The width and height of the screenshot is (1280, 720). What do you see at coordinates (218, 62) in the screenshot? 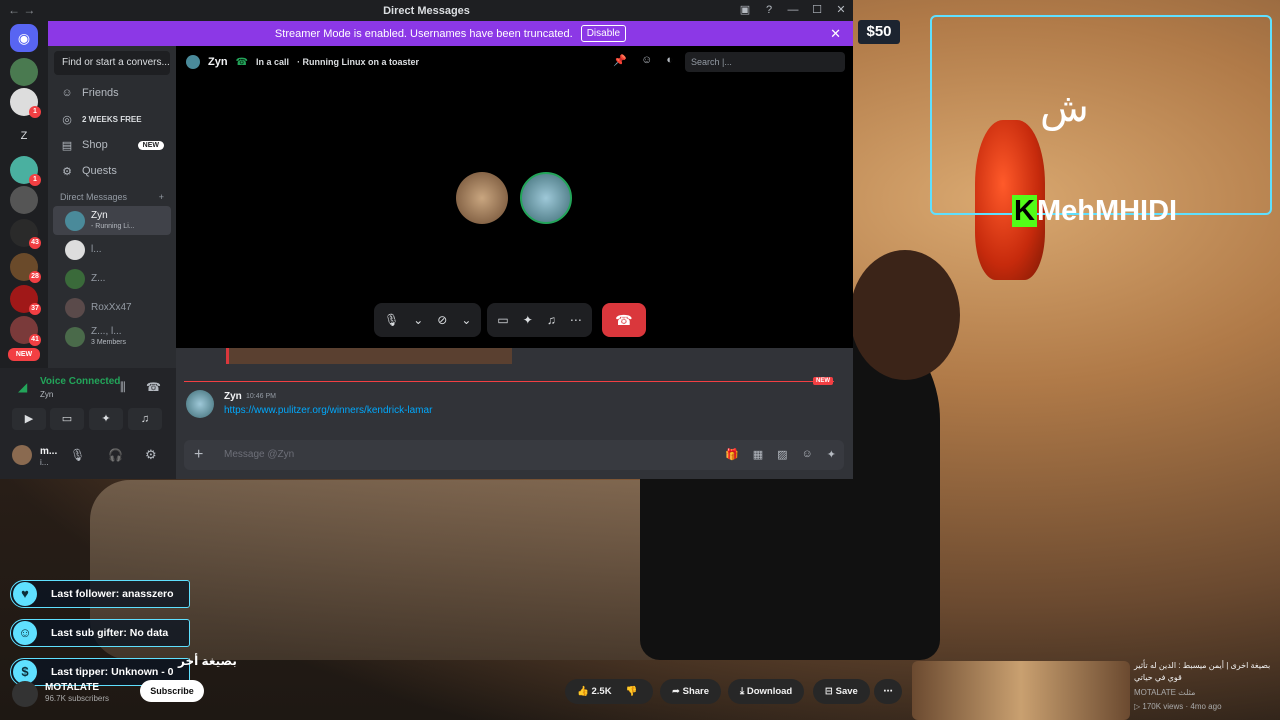
I see `call-user-name: Zyn` at bounding box center [218, 62].